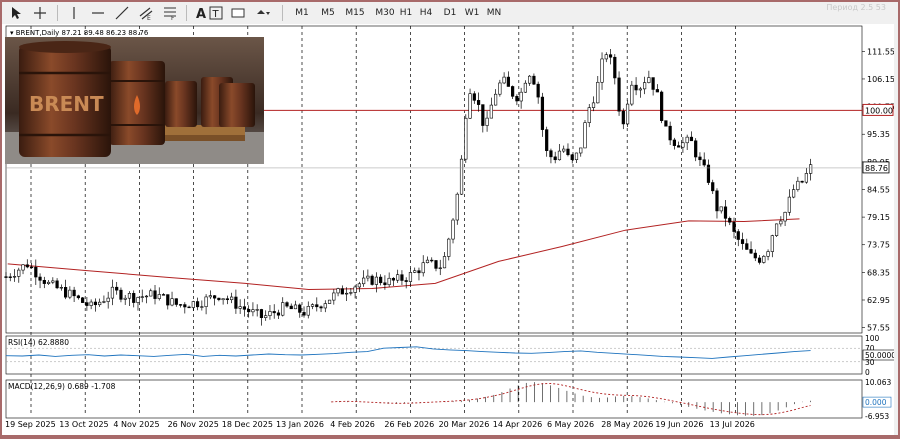 This screenshot has width=900, height=439. I want to click on timeframe-mn-button: MN, so click(494, 13).